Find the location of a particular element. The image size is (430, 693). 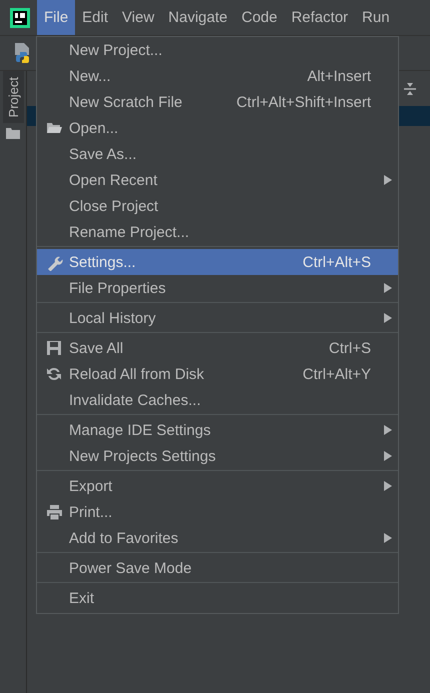

menu-item: Add to Favorites is located at coordinates (217, 538).